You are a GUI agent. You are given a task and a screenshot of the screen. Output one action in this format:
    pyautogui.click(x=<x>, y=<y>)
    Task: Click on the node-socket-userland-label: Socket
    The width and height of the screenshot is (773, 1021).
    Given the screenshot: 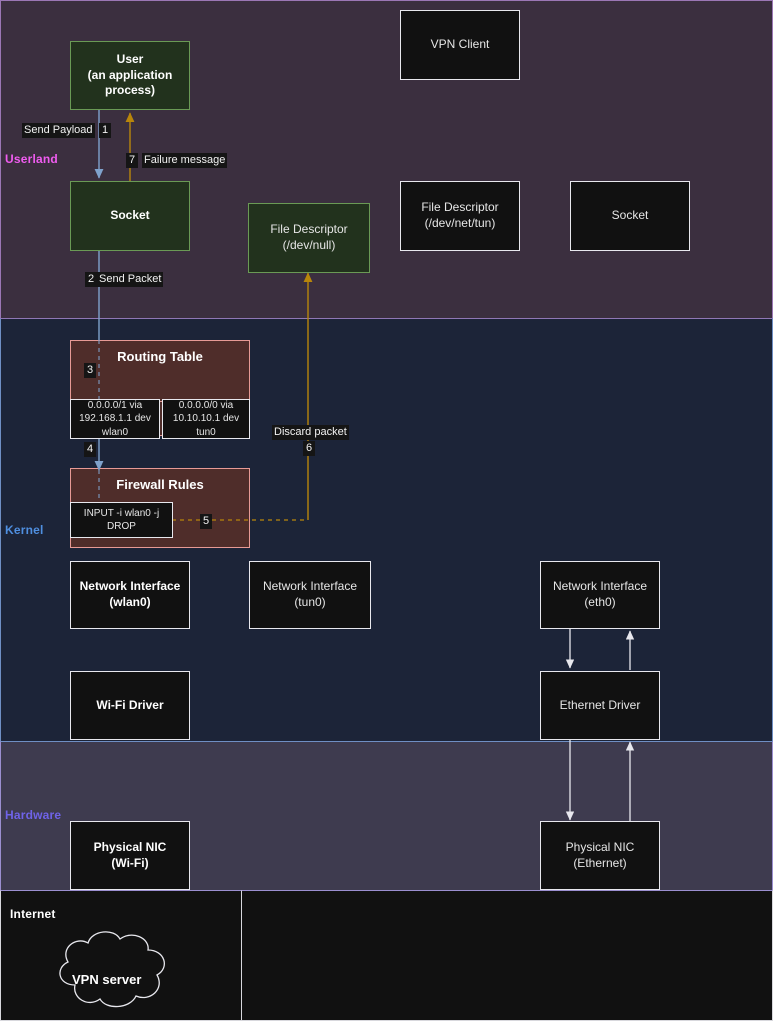 What is the action you would take?
    pyautogui.click(x=130, y=215)
    